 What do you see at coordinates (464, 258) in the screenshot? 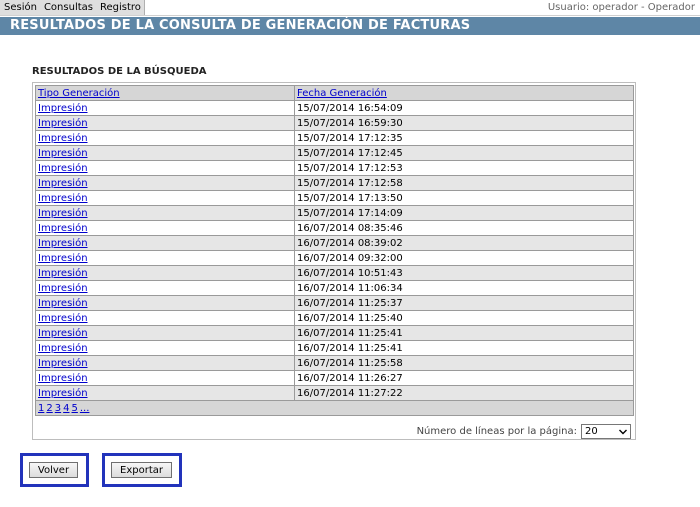
I see `fecha-generacion-cell: 16/07/2014 09:32:00` at bounding box center [464, 258].